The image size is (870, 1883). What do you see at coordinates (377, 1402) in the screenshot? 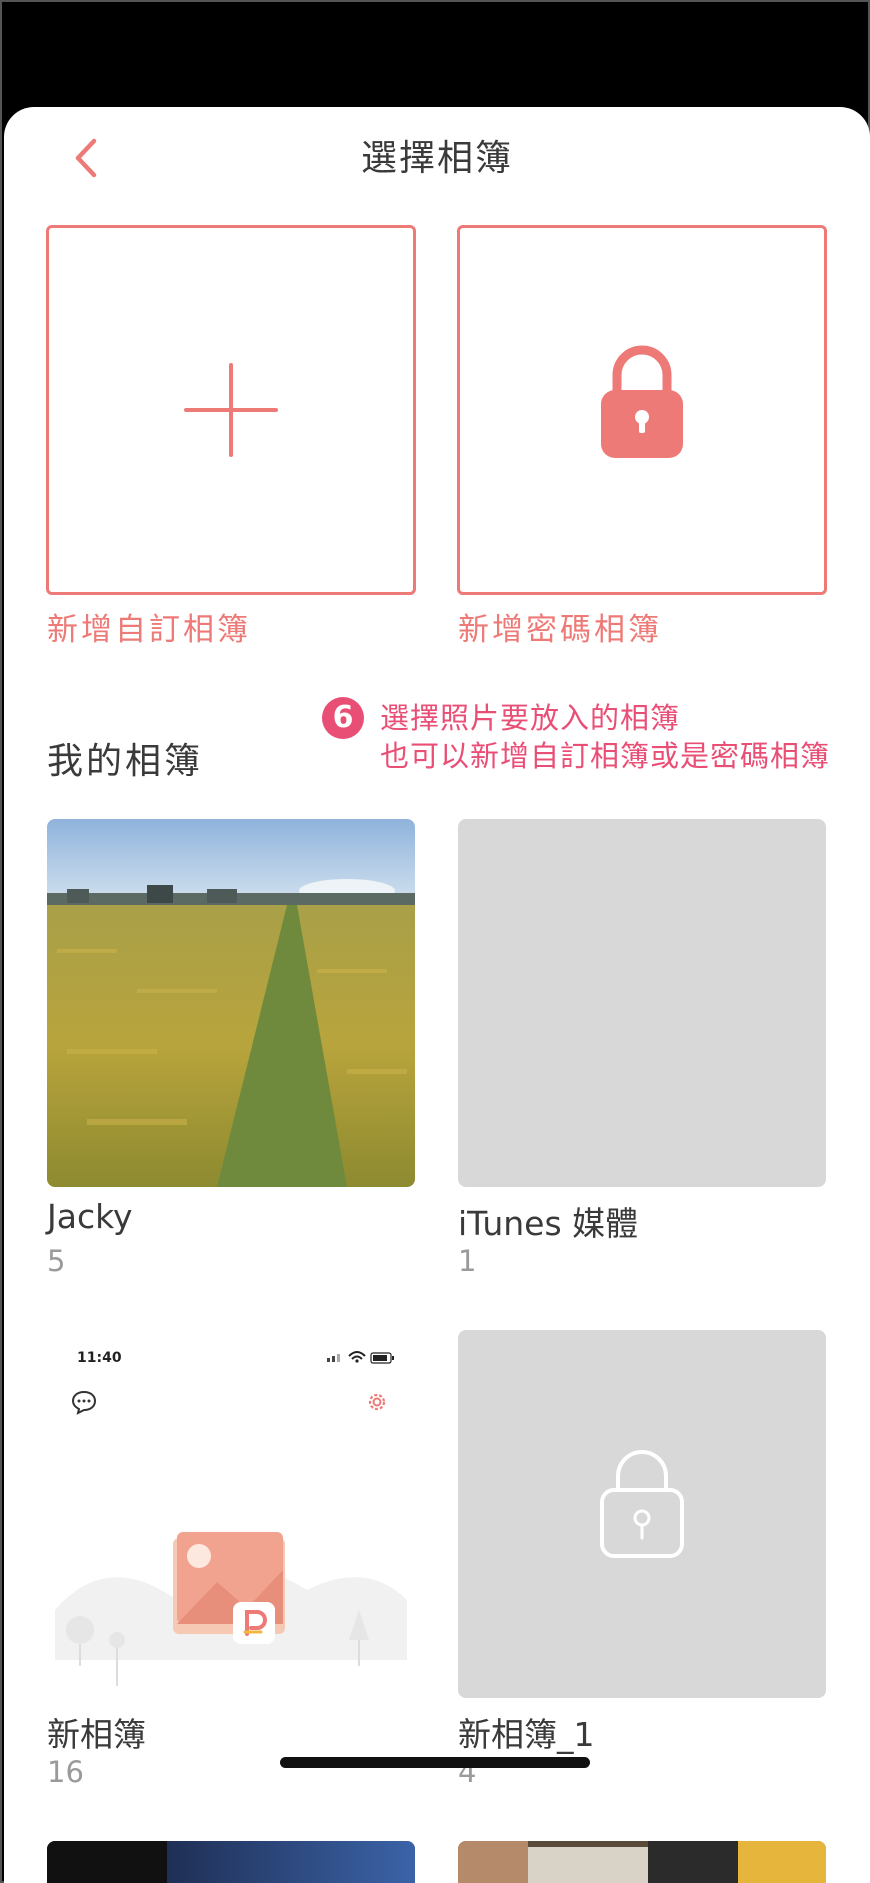
I see `gear-icon` at bounding box center [377, 1402].